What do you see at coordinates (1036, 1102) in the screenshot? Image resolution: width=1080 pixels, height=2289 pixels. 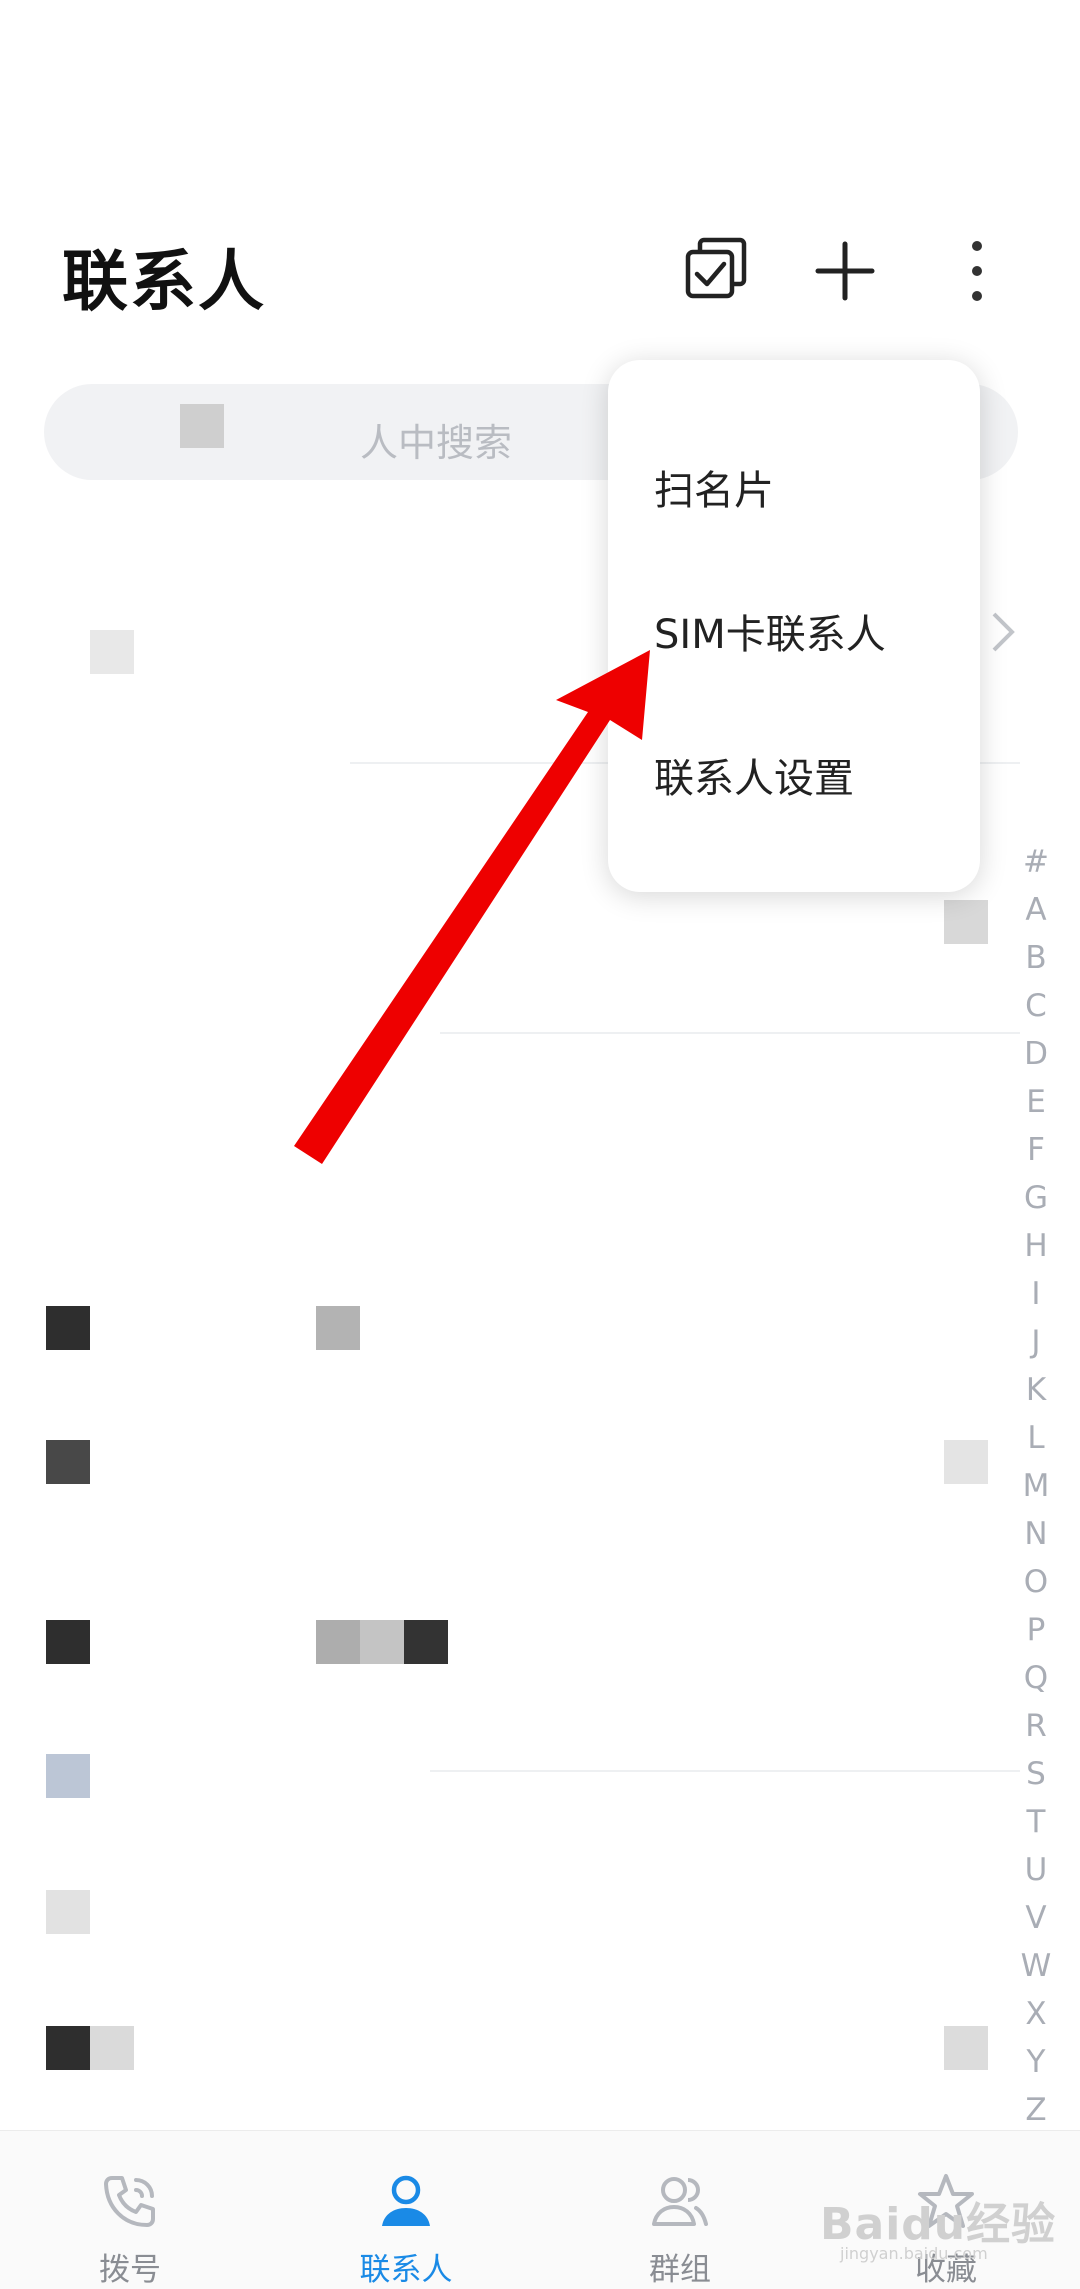 I see `index-letter: E` at bounding box center [1036, 1102].